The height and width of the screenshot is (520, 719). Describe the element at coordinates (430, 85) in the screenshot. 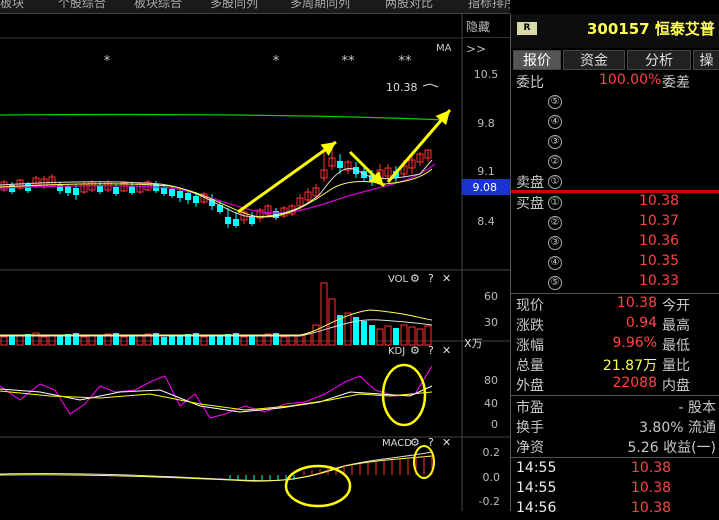

I see `last-price-pointer` at that location.